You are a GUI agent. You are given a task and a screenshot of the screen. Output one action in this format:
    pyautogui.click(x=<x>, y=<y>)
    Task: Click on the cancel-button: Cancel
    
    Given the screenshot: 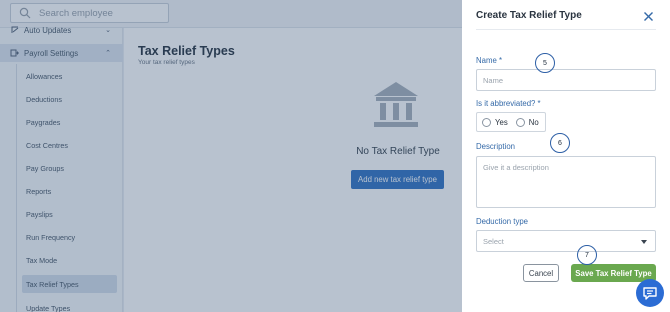 What is the action you would take?
    pyautogui.click(x=541, y=273)
    